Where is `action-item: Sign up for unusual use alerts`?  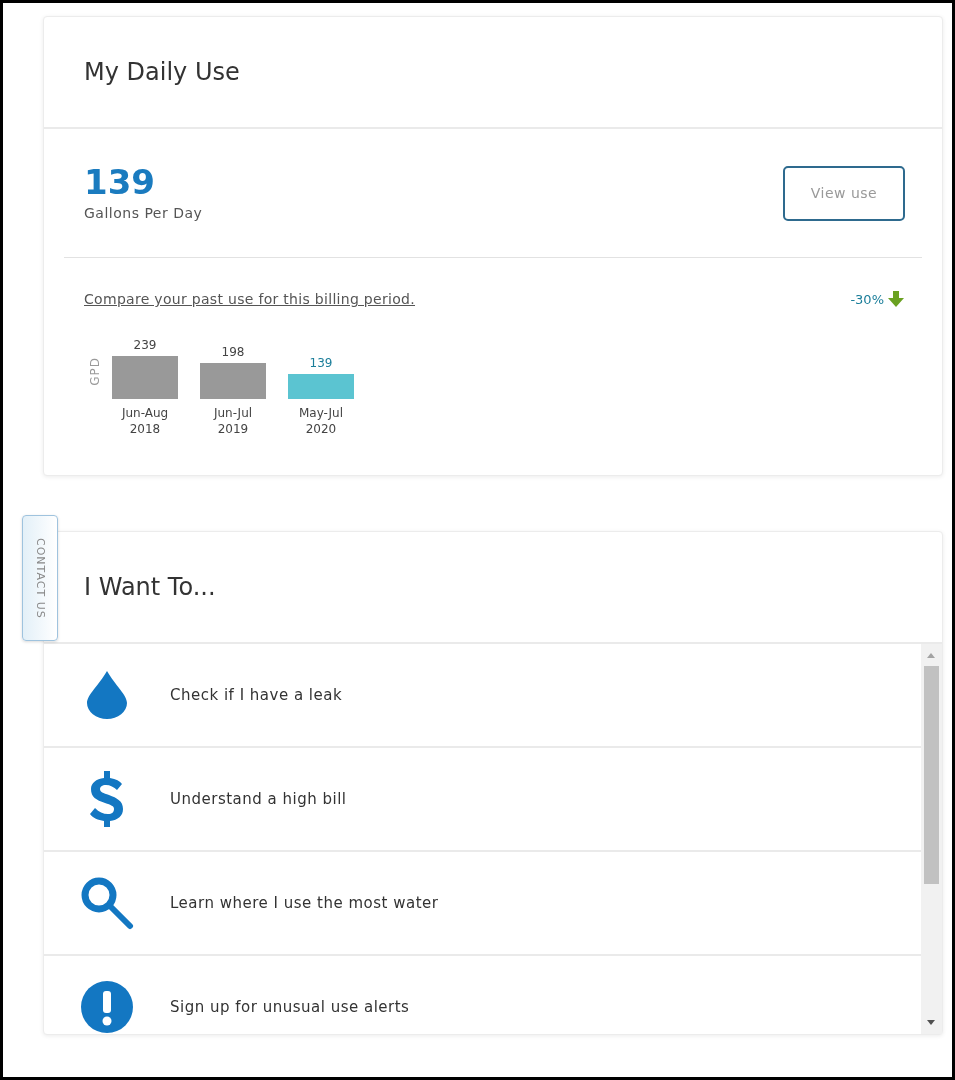 action-item: Sign up for unusual use alerts is located at coordinates (482, 995).